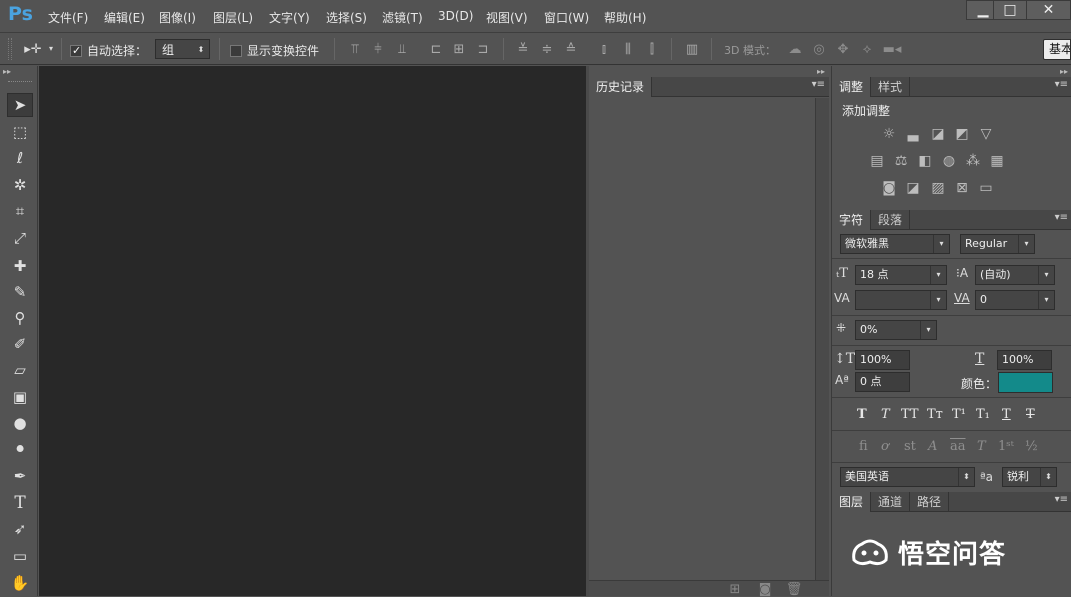 The image size is (1071, 597). What do you see at coordinates (852, 220) in the screenshot?
I see `tab-character: 字符` at bounding box center [852, 220].